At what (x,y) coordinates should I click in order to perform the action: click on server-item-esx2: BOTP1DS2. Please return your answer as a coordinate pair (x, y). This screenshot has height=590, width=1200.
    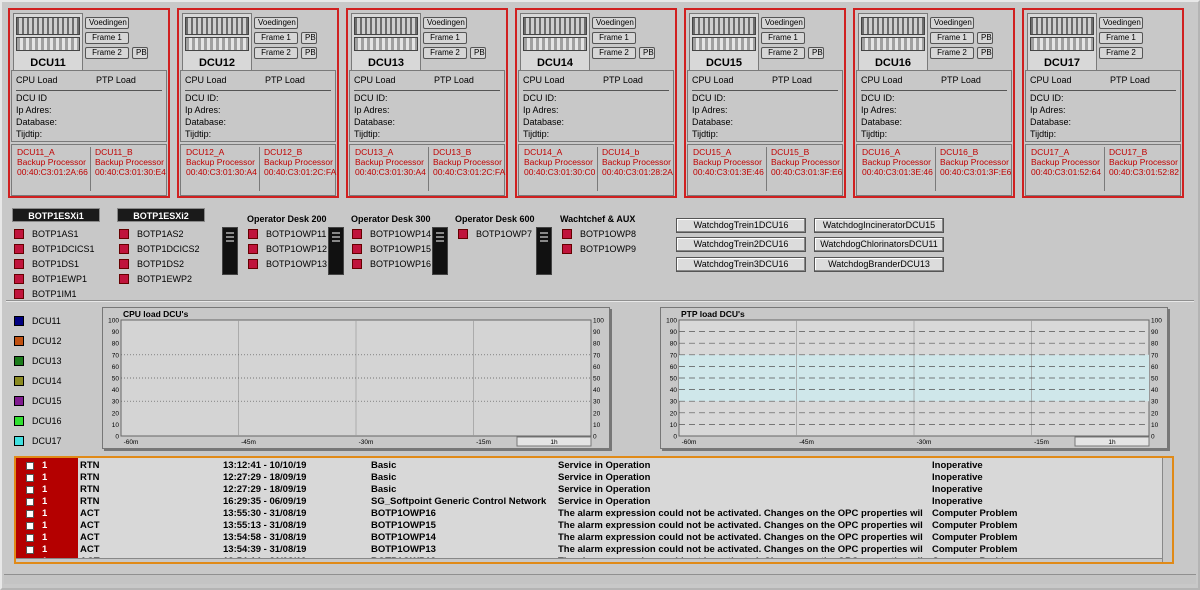
    Looking at the image, I should click on (160, 264).